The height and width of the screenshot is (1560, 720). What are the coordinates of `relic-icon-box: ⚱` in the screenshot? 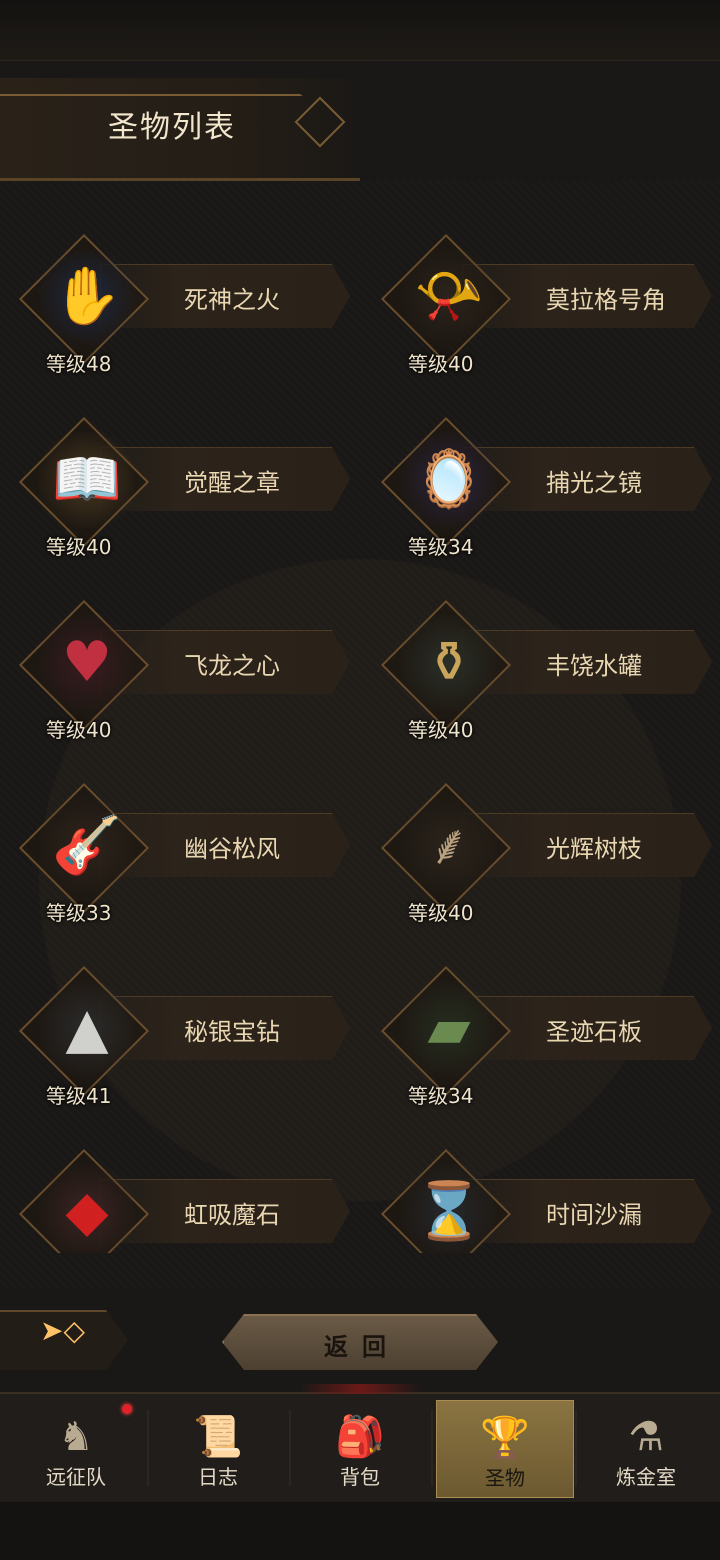 It's located at (449, 663).